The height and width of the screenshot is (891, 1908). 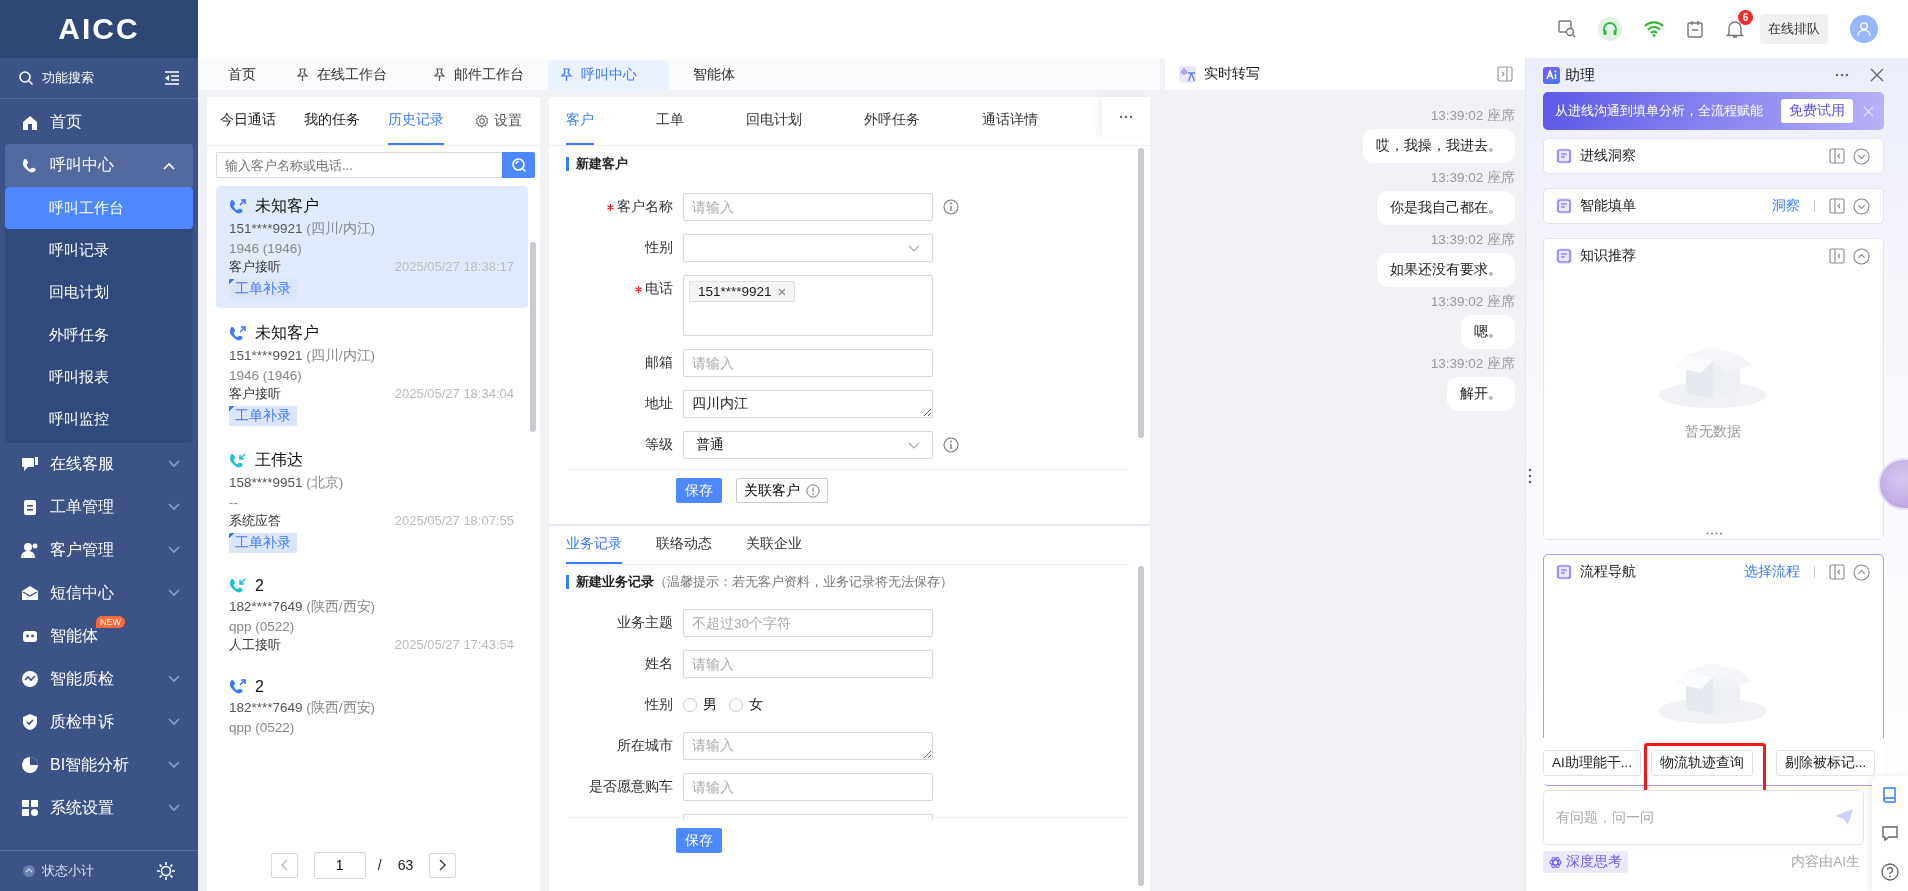 What do you see at coordinates (99, 765) in the screenshot?
I see `sidebar-item: BI智能分析` at bounding box center [99, 765].